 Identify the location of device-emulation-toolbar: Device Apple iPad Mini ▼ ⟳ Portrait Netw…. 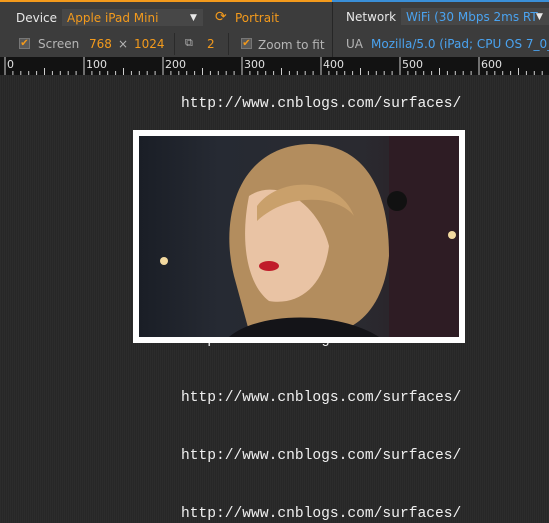
(274, 28).